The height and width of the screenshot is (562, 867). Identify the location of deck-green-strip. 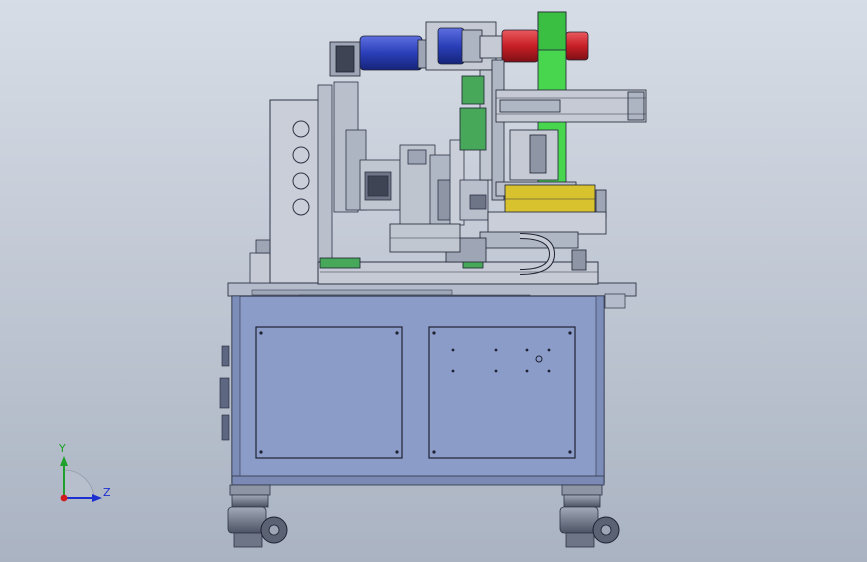
(340, 263).